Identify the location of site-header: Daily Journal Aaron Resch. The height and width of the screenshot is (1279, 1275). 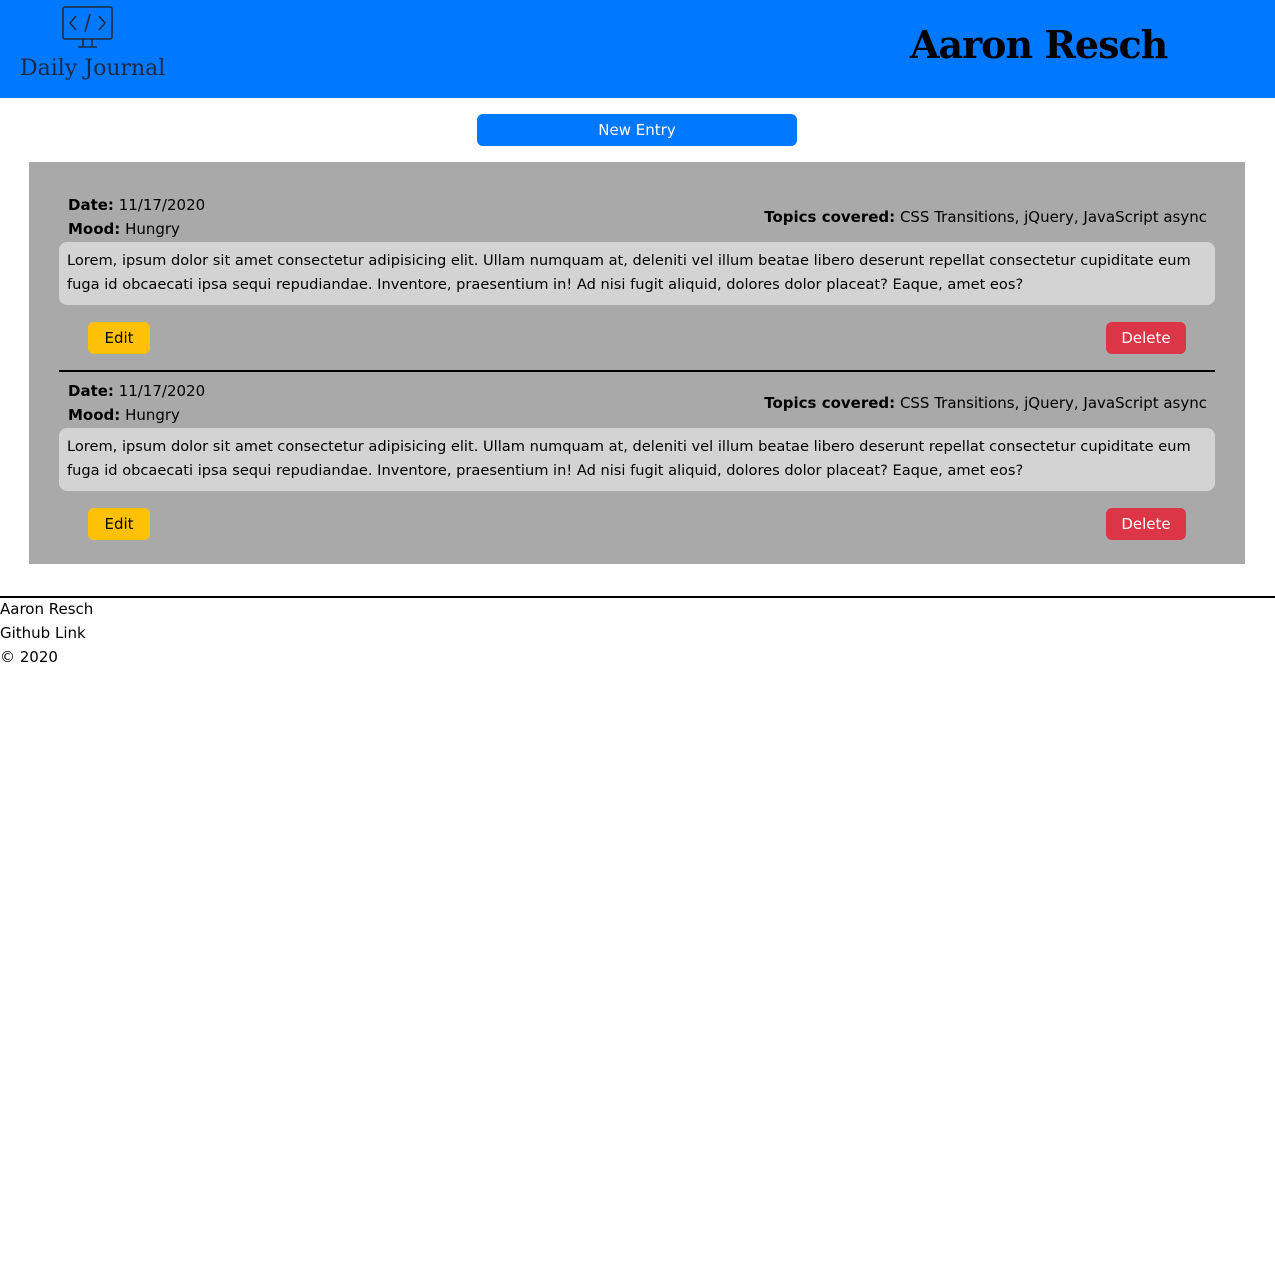
(637, 49).